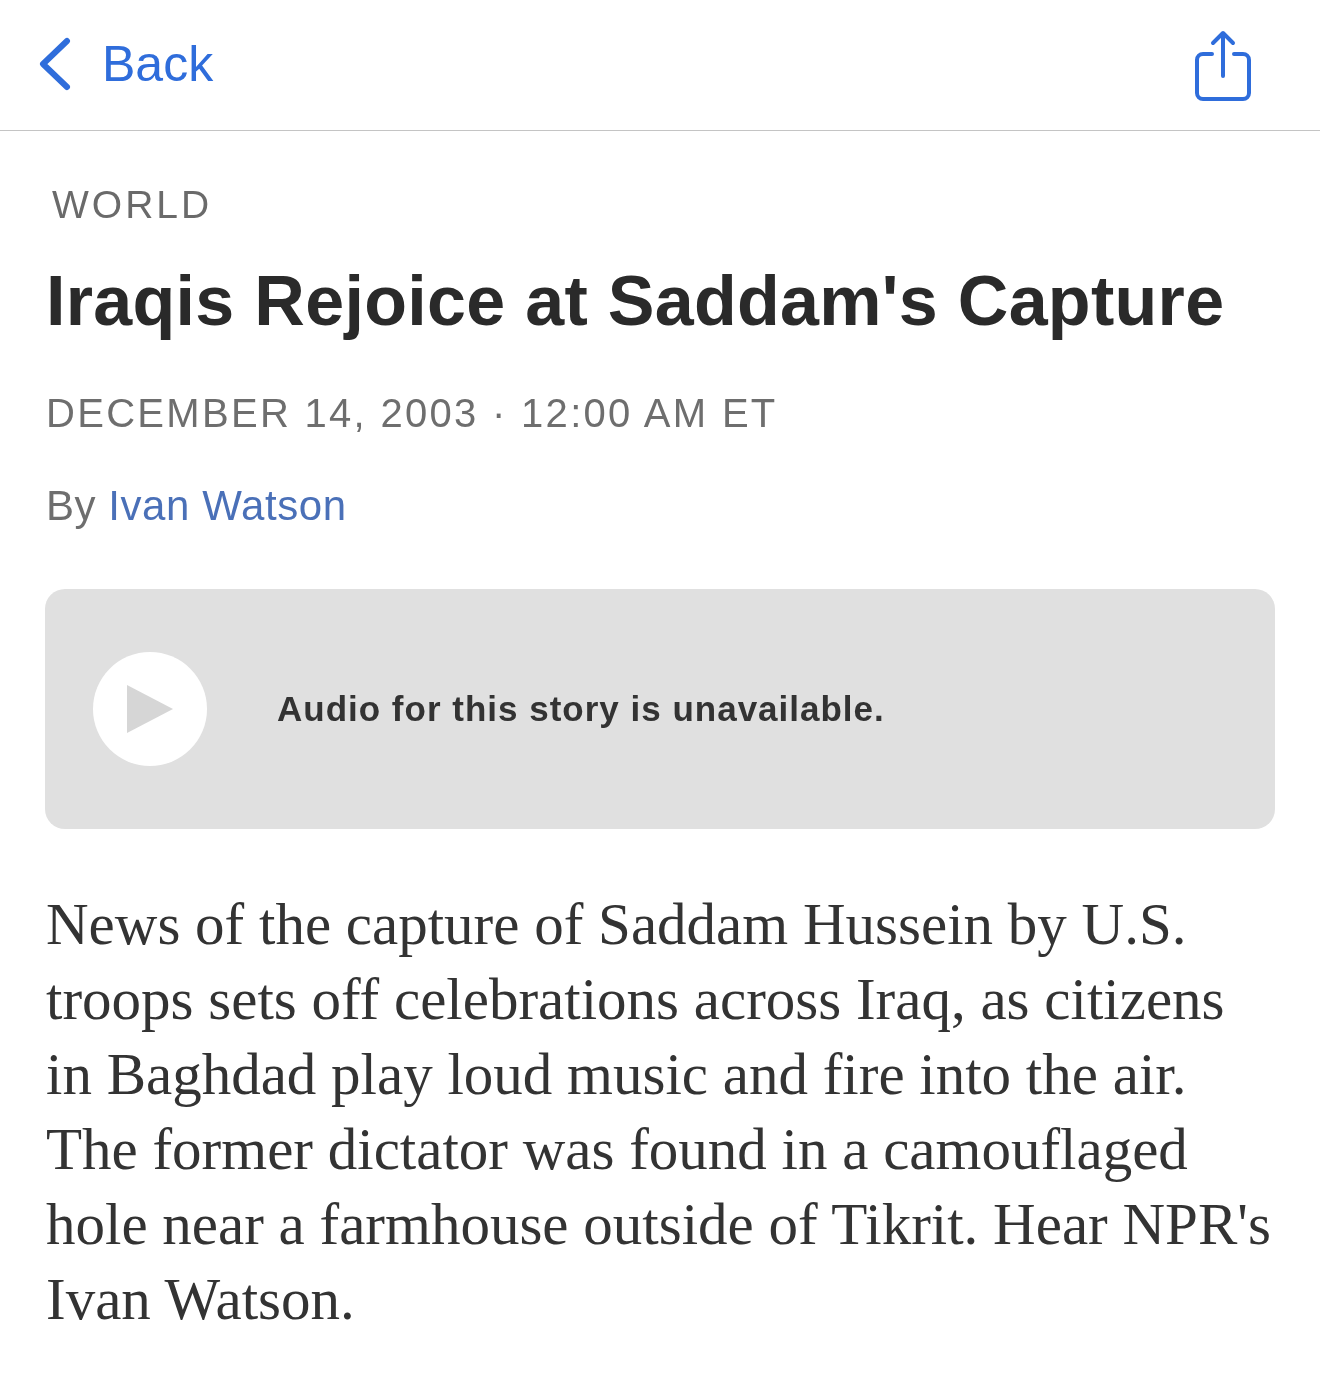 This screenshot has height=1378, width=1320. What do you see at coordinates (55, 64) in the screenshot?
I see `chevron-left-icon` at bounding box center [55, 64].